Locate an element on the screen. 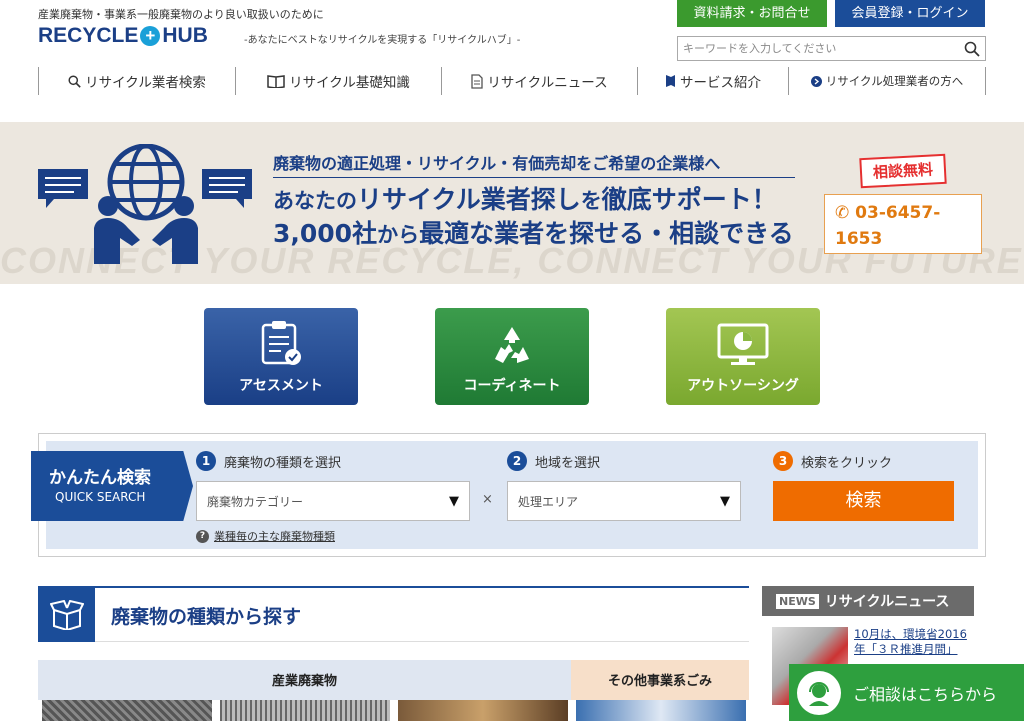  coordinate-service-button: コーディネート is located at coordinates (512, 356).